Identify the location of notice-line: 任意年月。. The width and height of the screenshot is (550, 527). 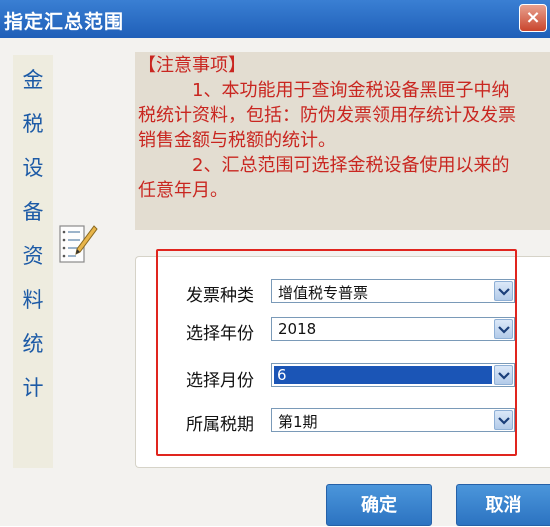
(183, 190).